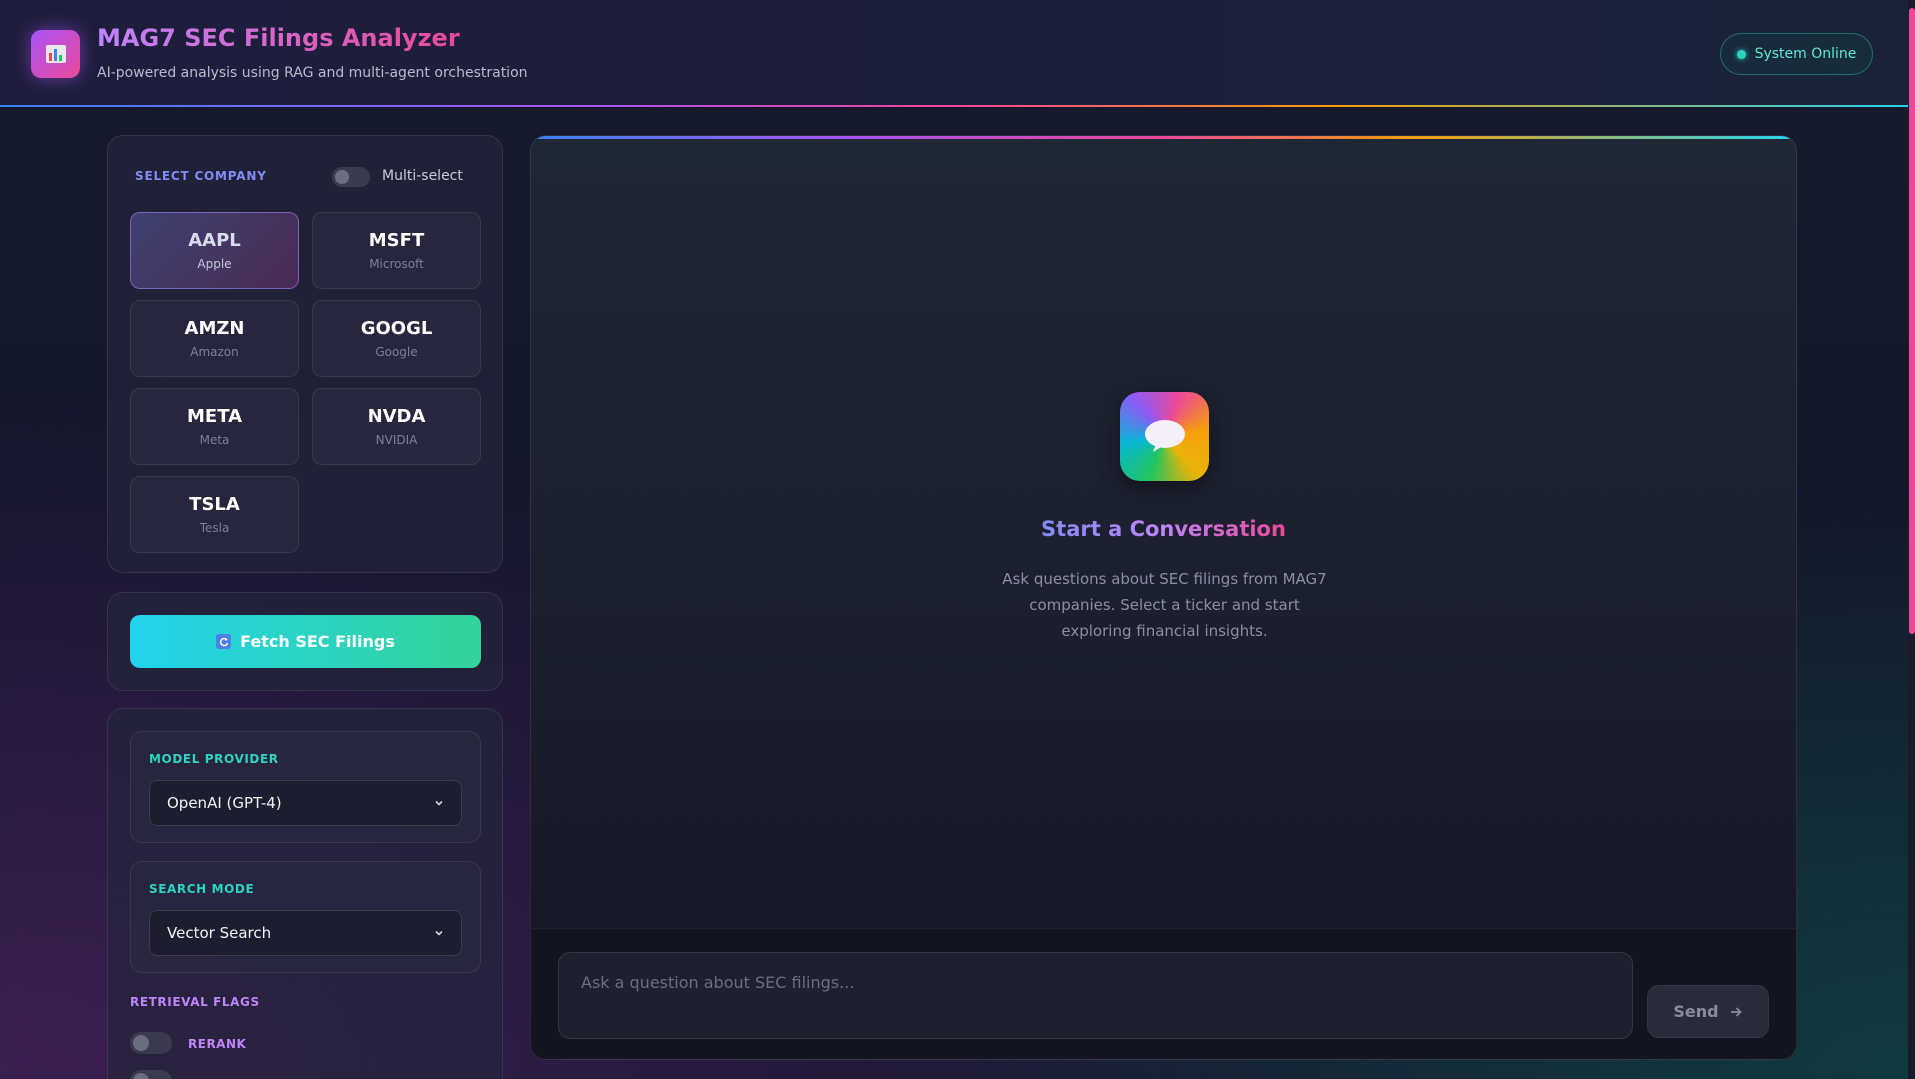  I want to click on app-title: MAG7 SEC Filings Analyzer, so click(278, 38).